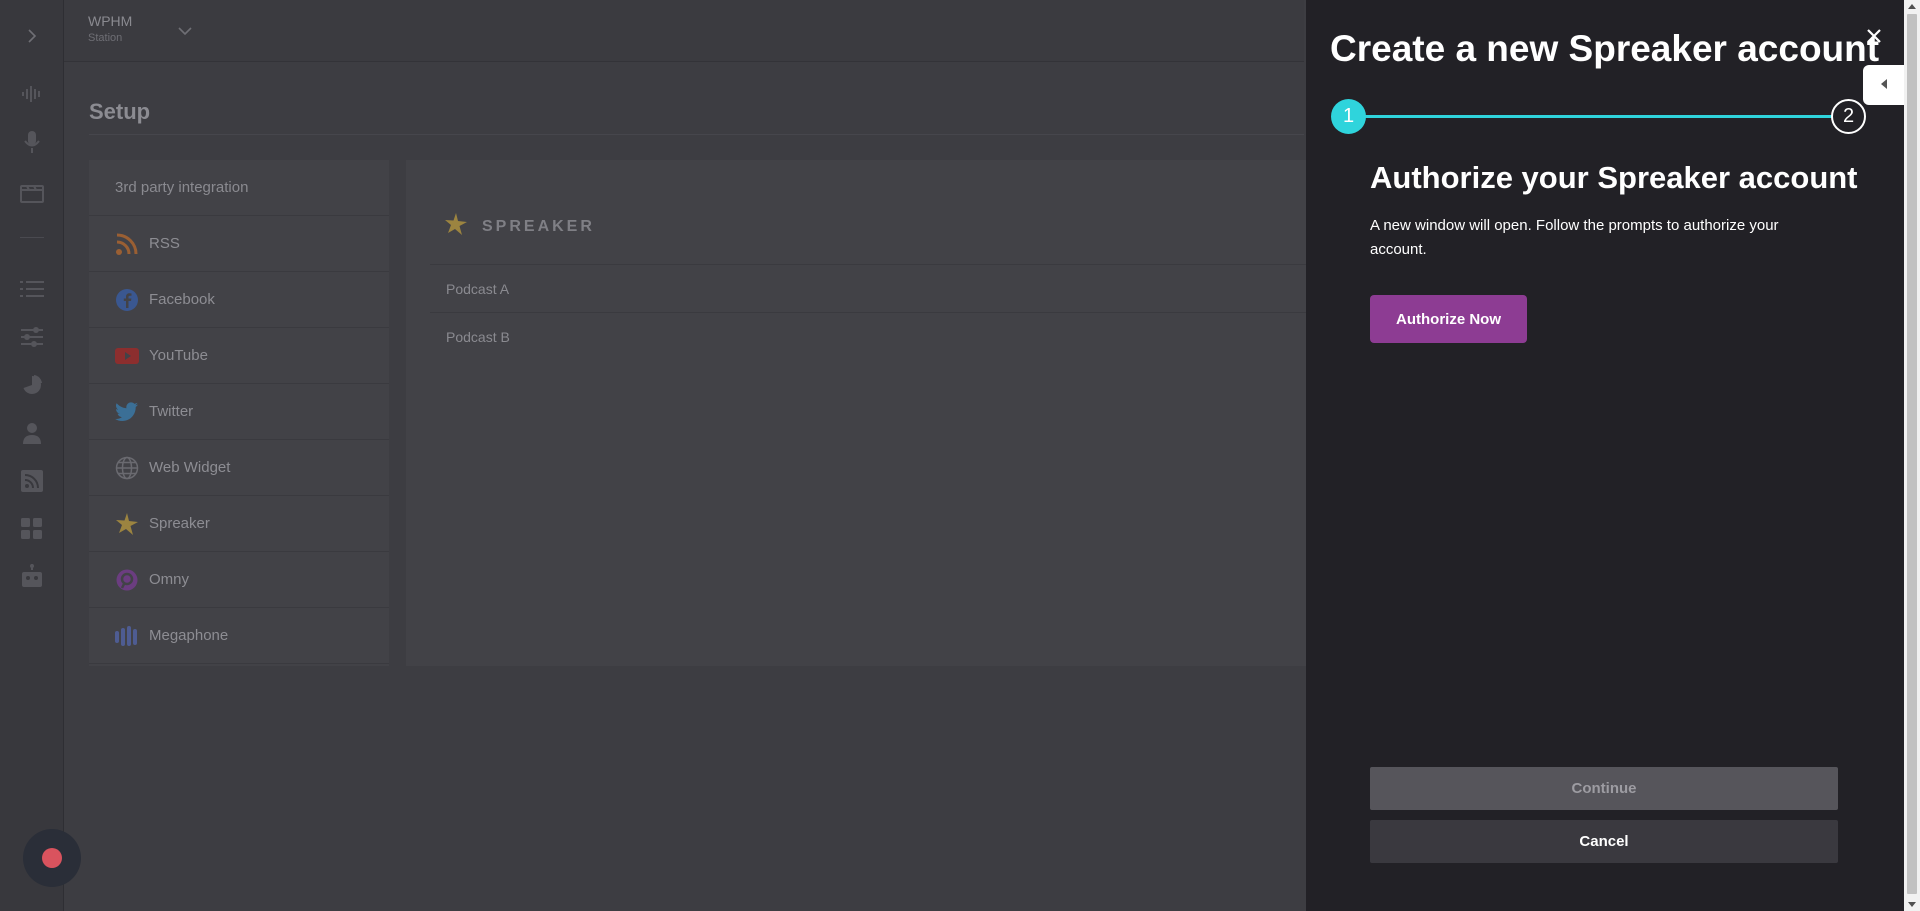 The image size is (1920, 911). What do you see at coordinates (32, 433) in the screenshot?
I see `user-icon` at bounding box center [32, 433].